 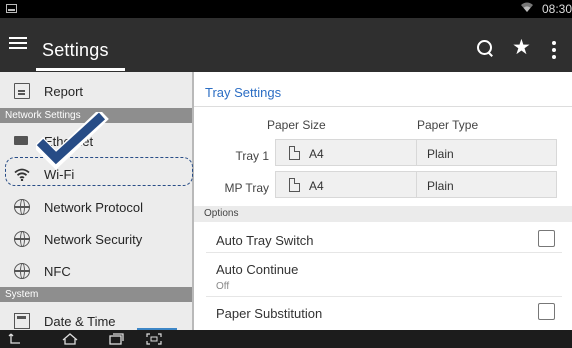 I want to click on sidebar-item-label: Network Security, so click(x=93, y=239).